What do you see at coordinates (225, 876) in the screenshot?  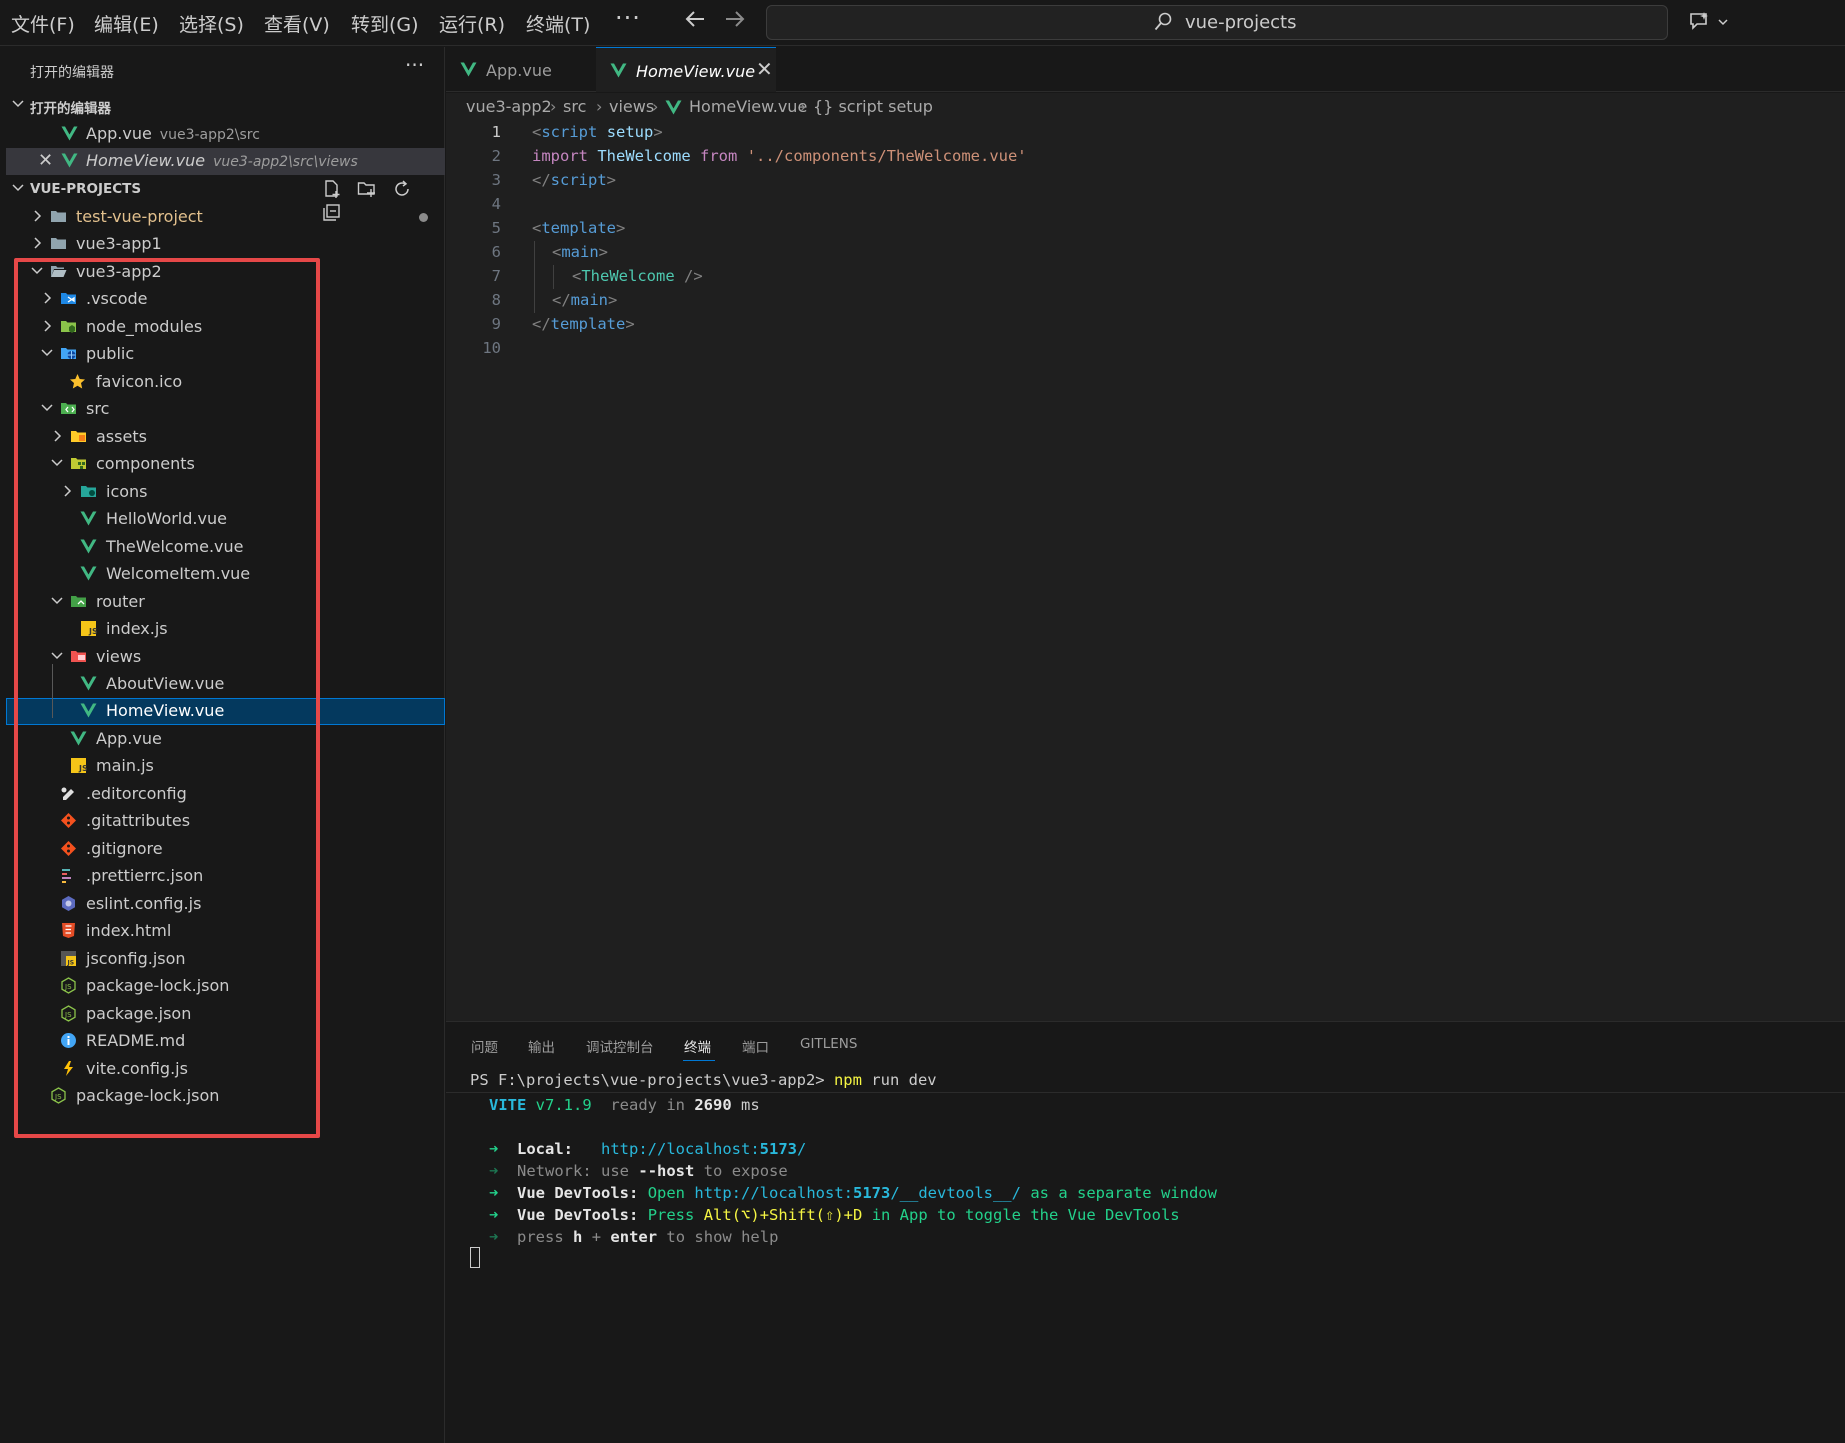 I see `tree-item: .prettierrc.json` at bounding box center [225, 876].